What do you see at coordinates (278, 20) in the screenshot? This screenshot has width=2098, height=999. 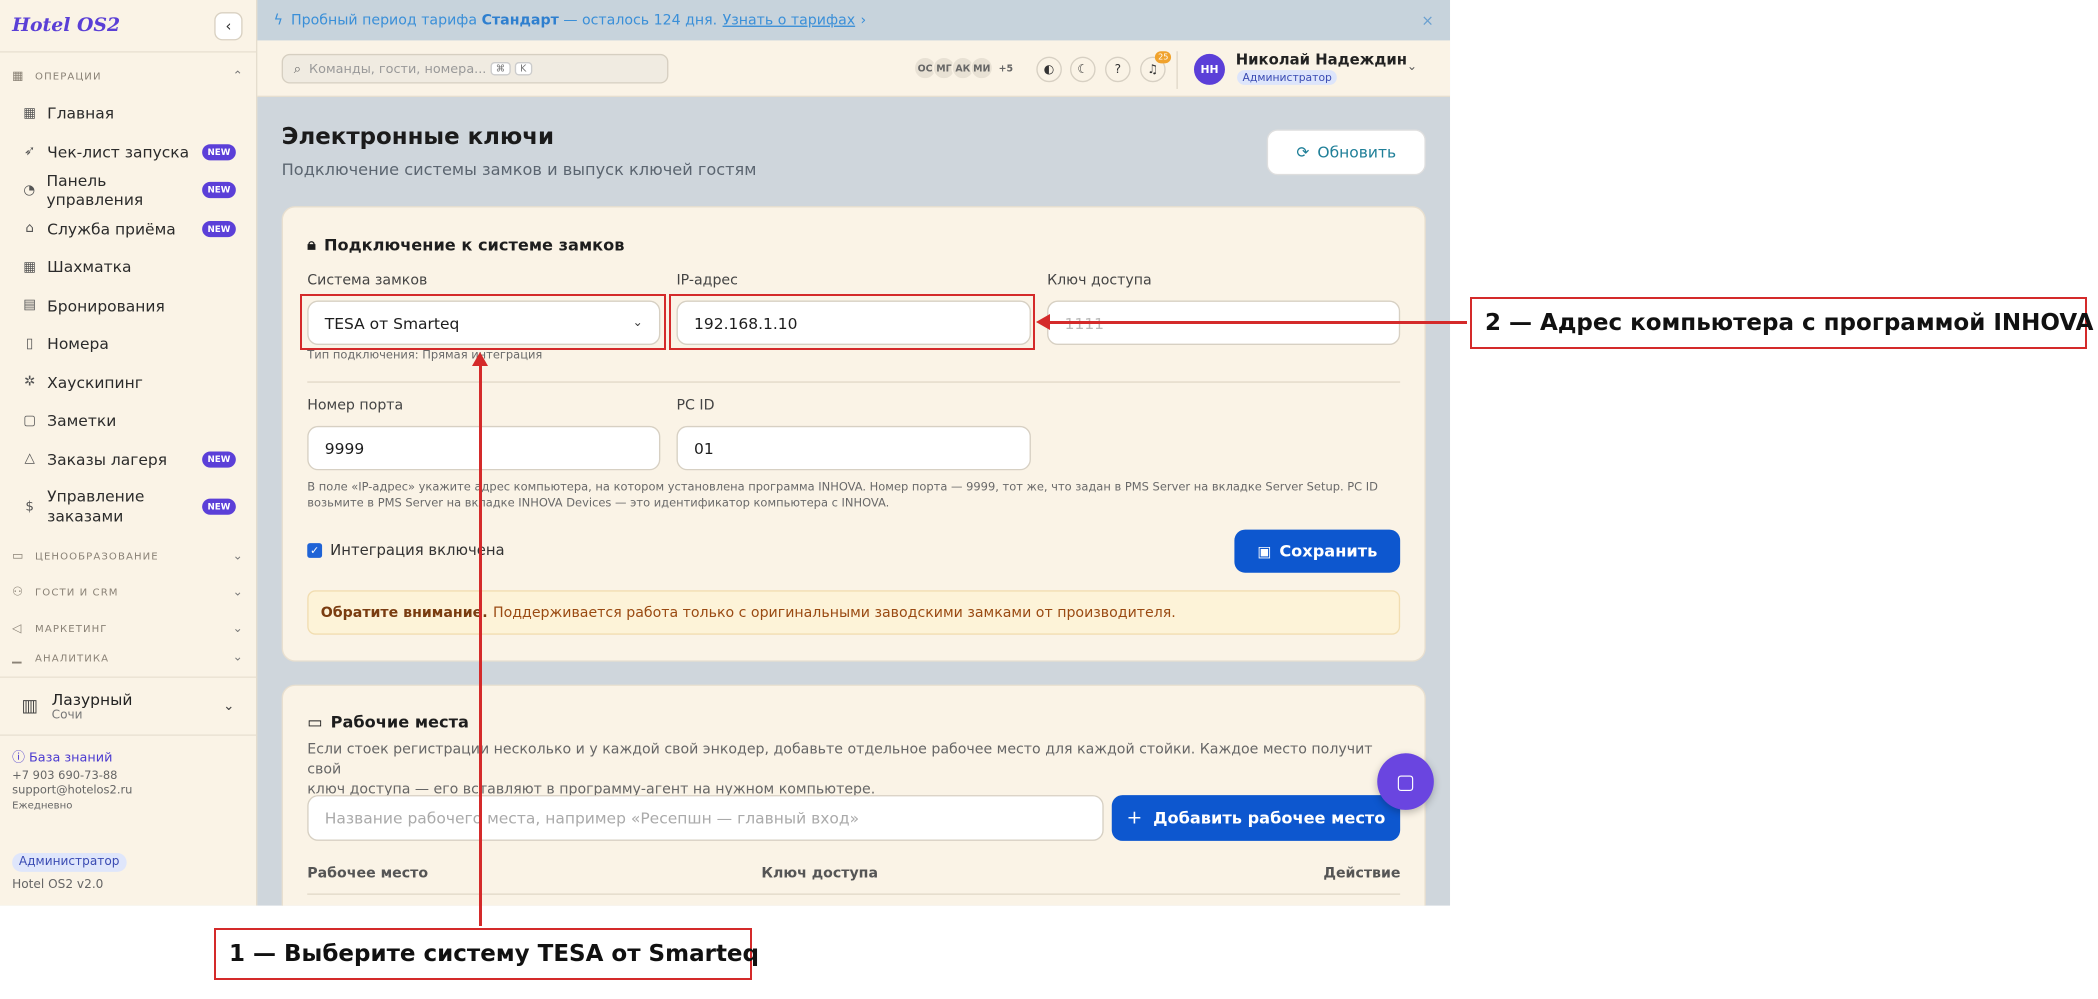 I see `lightning-icon: ϟ` at bounding box center [278, 20].